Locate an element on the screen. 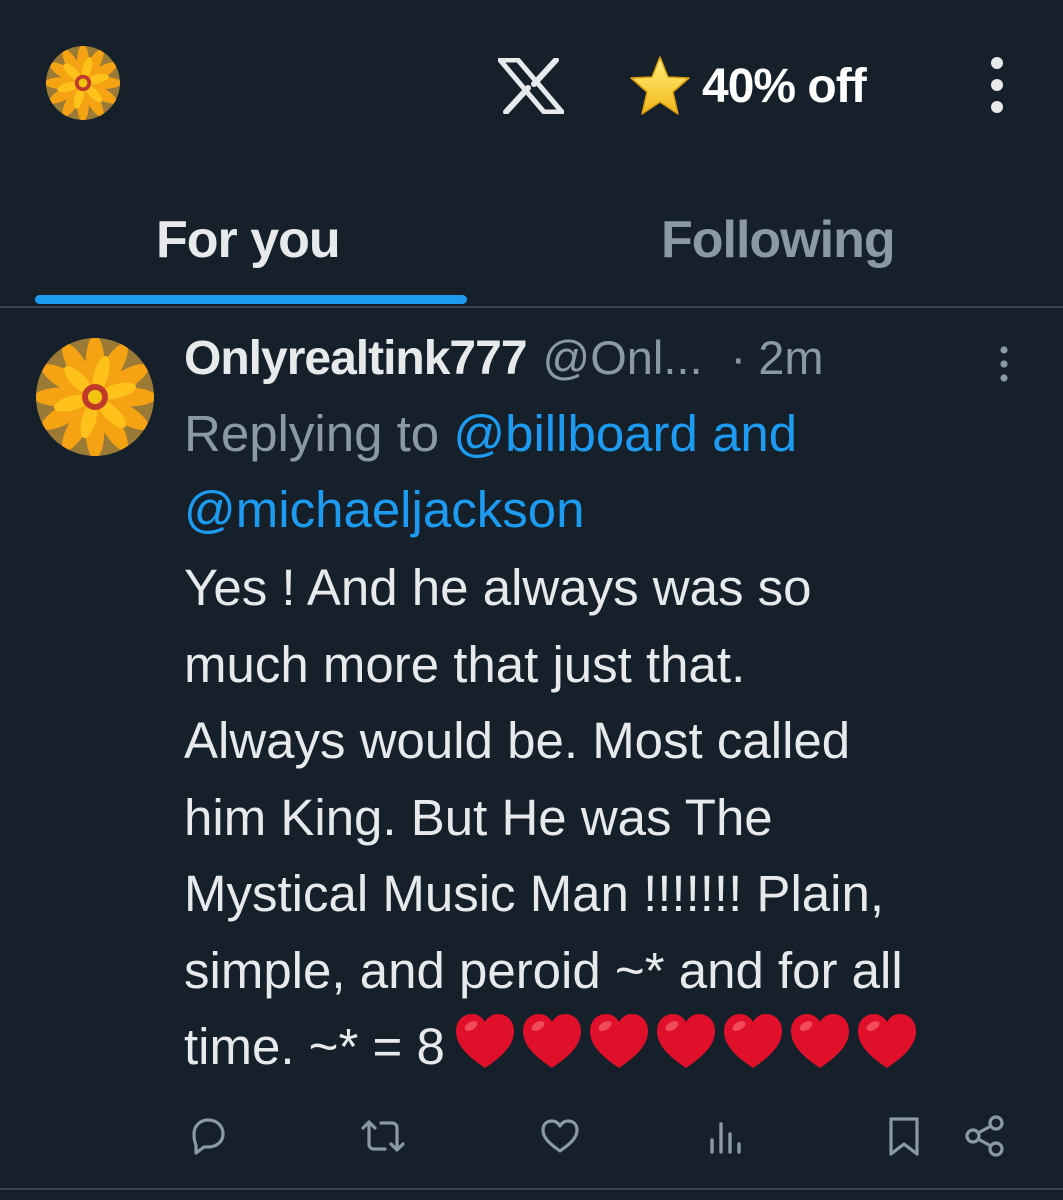 The width and height of the screenshot is (1063, 1200). promo-label: 40% off is located at coordinates (784, 86).